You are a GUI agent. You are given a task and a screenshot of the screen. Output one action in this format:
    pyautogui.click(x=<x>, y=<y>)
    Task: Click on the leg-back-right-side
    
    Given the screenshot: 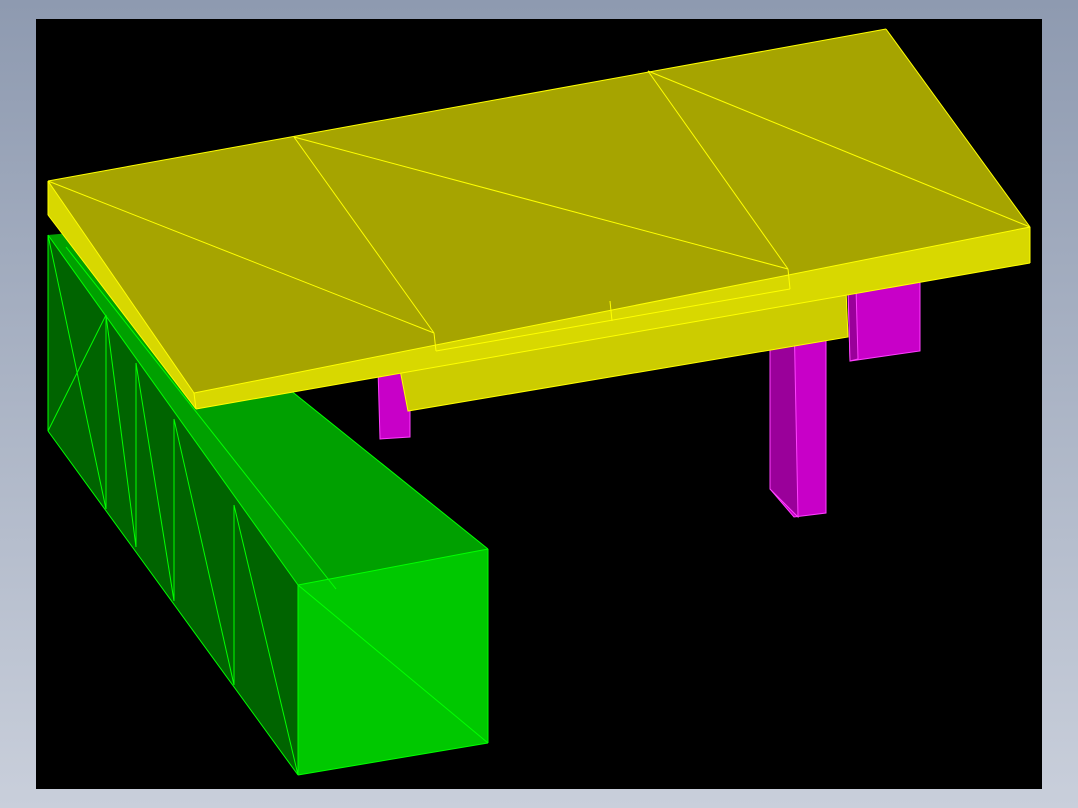 What is the action you would take?
    pyautogui.click(x=853, y=324)
    